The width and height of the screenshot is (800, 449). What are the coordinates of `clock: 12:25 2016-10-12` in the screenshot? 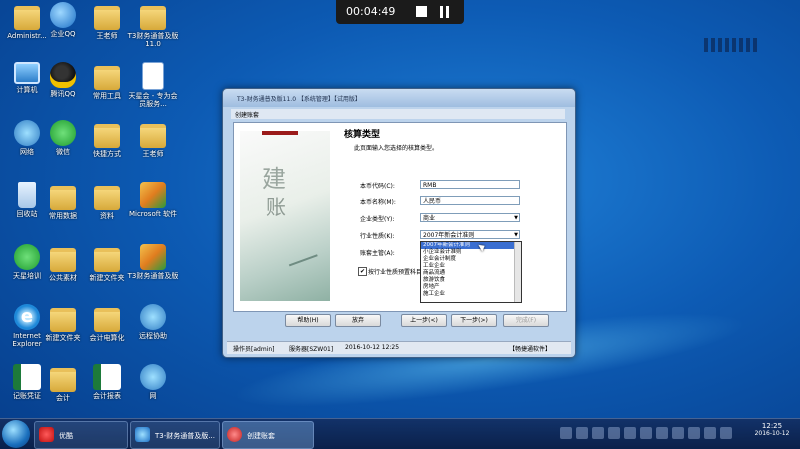 It's located at (772, 429).